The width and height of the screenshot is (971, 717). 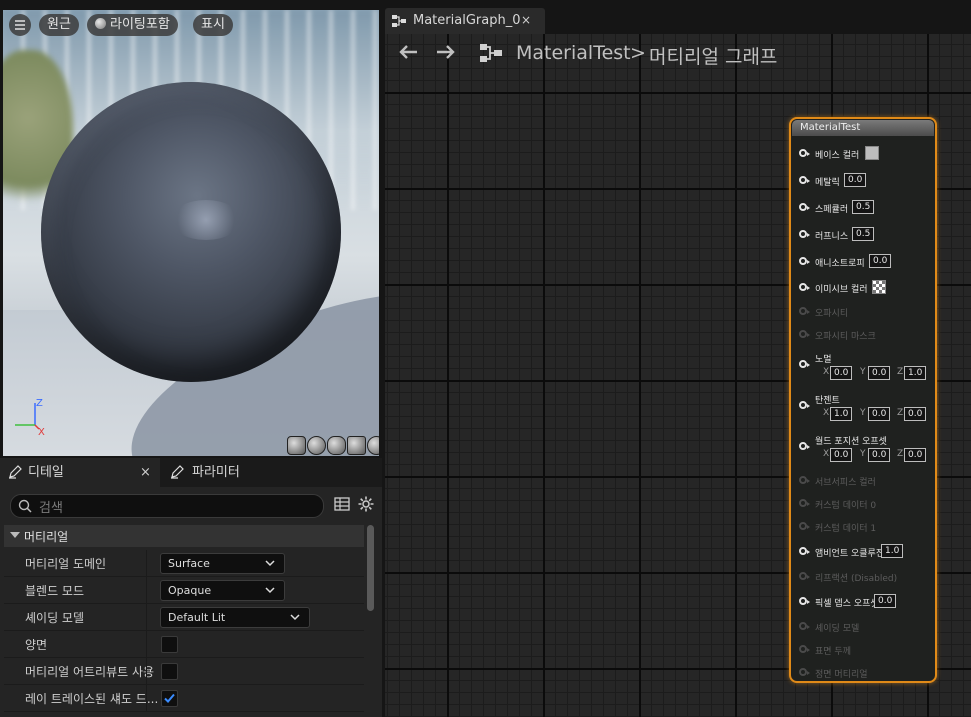 What do you see at coordinates (370, 568) in the screenshot?
I see `details-scrollbar` at bounding box center [370, 568].